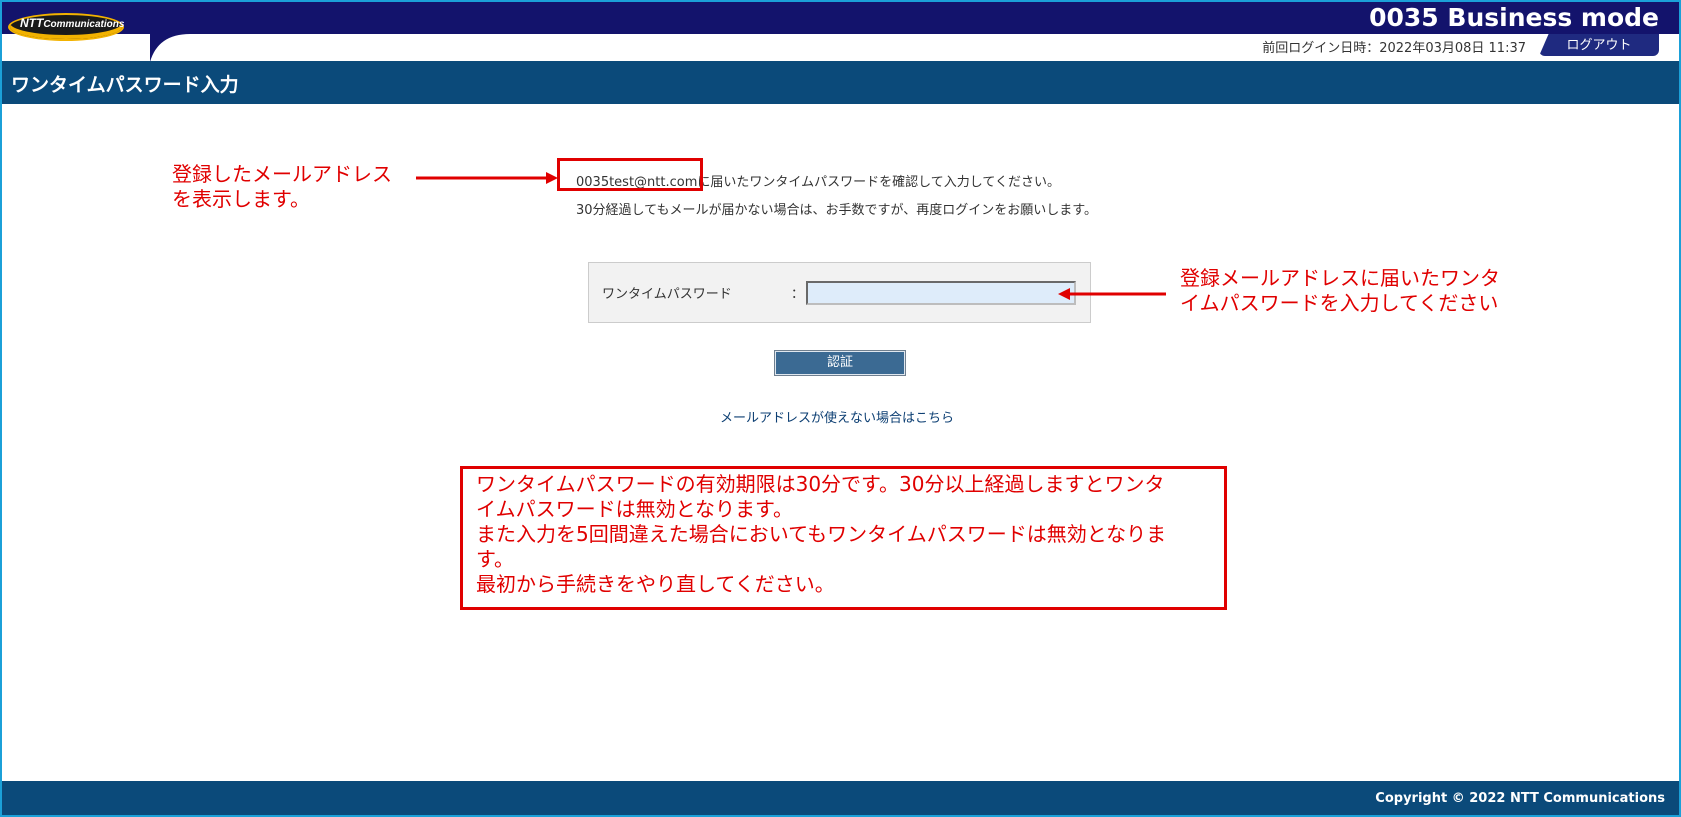  Describe the element at coordinates (655, 584) in the screenshot. I see `validity-note-line-5: 最初から手続きをやり直してください。` at that location.